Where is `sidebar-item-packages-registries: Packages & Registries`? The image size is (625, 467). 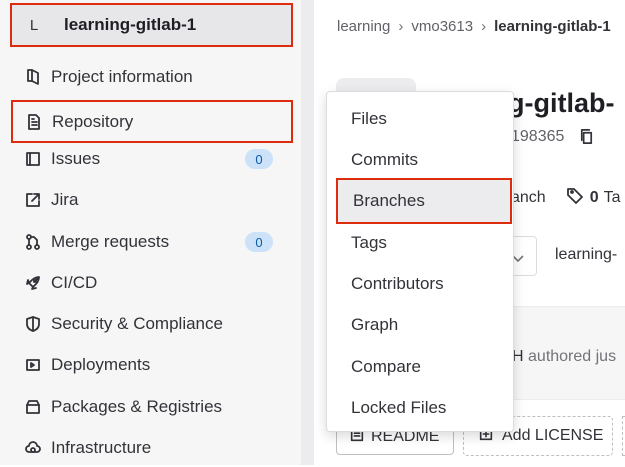
sidebar-item-packages-registries: Packages & Registries is located at coordinates (153, 407).